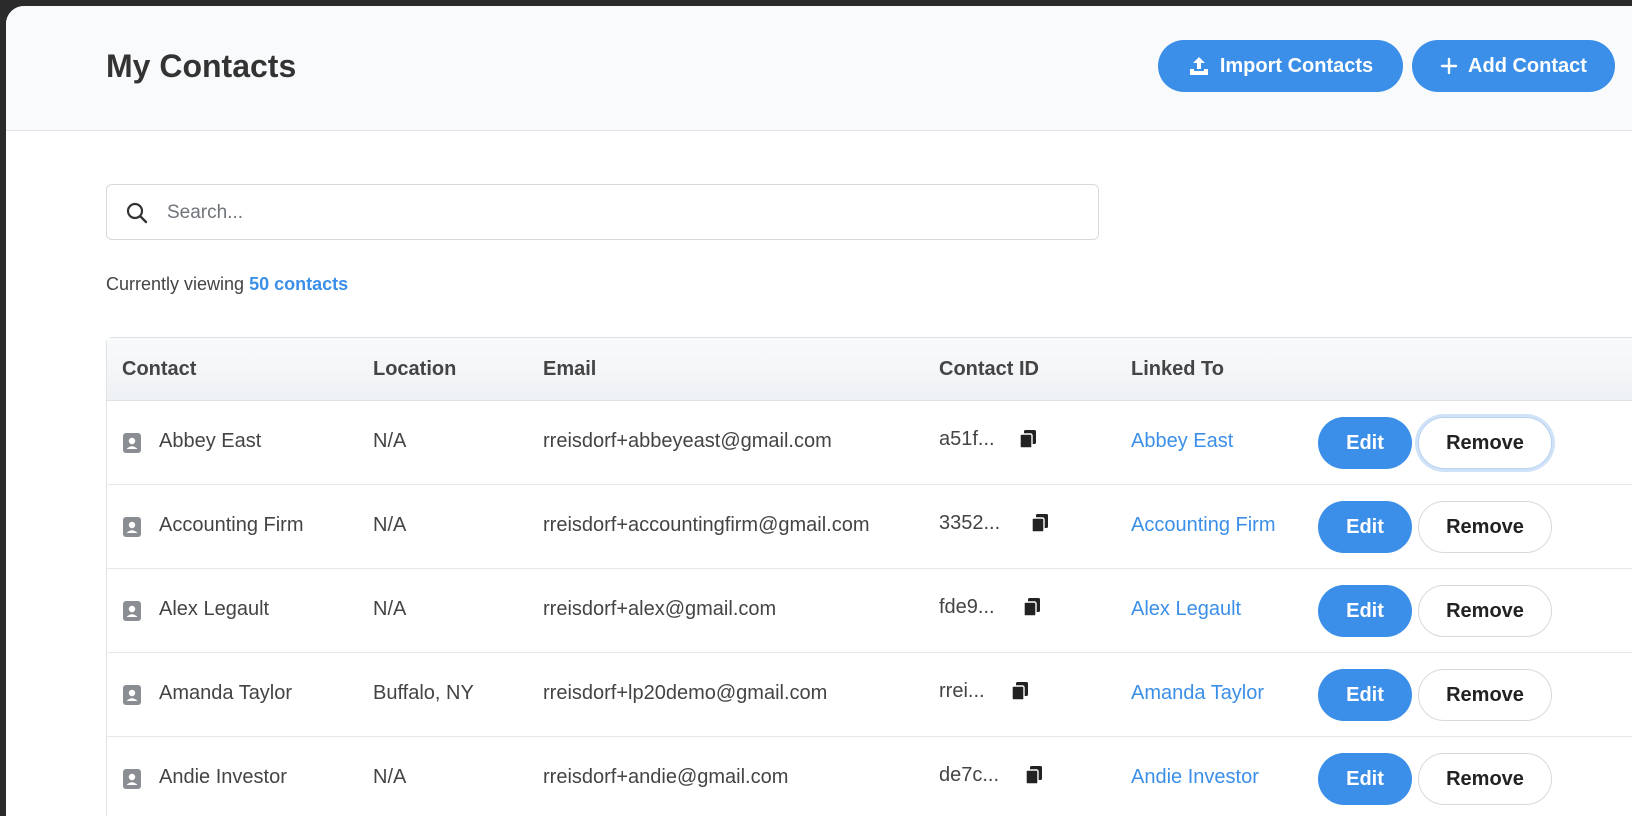 The height and width of the screenshot is (816, 1632). I want to click on search-box, so click(602, 212).